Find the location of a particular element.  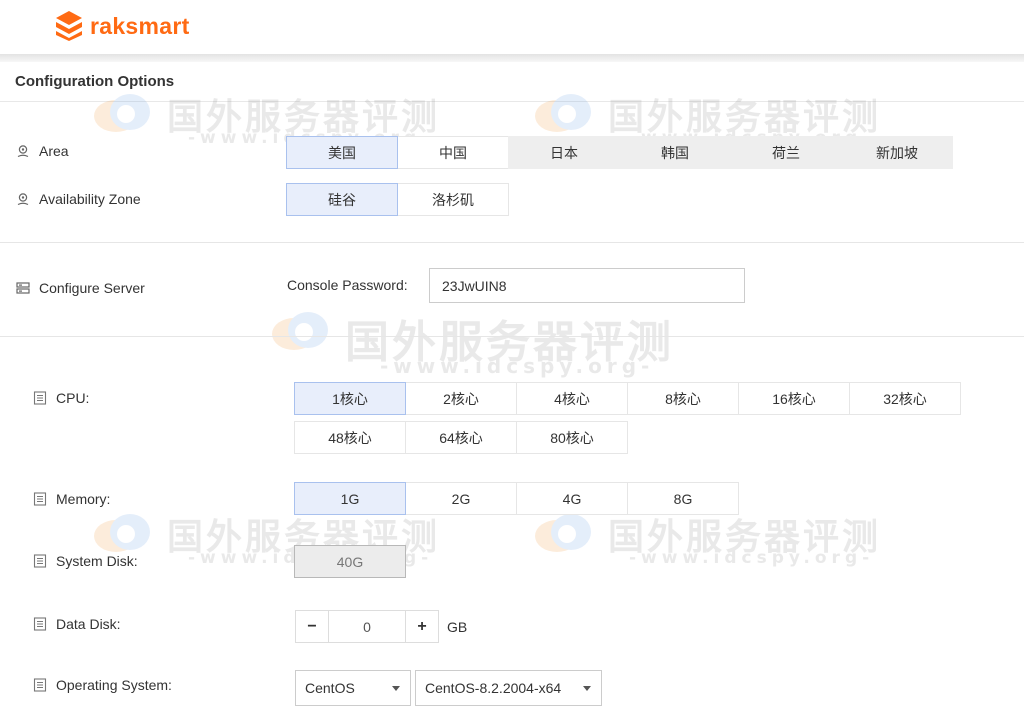

configure-server-label: Configure Server is located at coordinates (80, 288).